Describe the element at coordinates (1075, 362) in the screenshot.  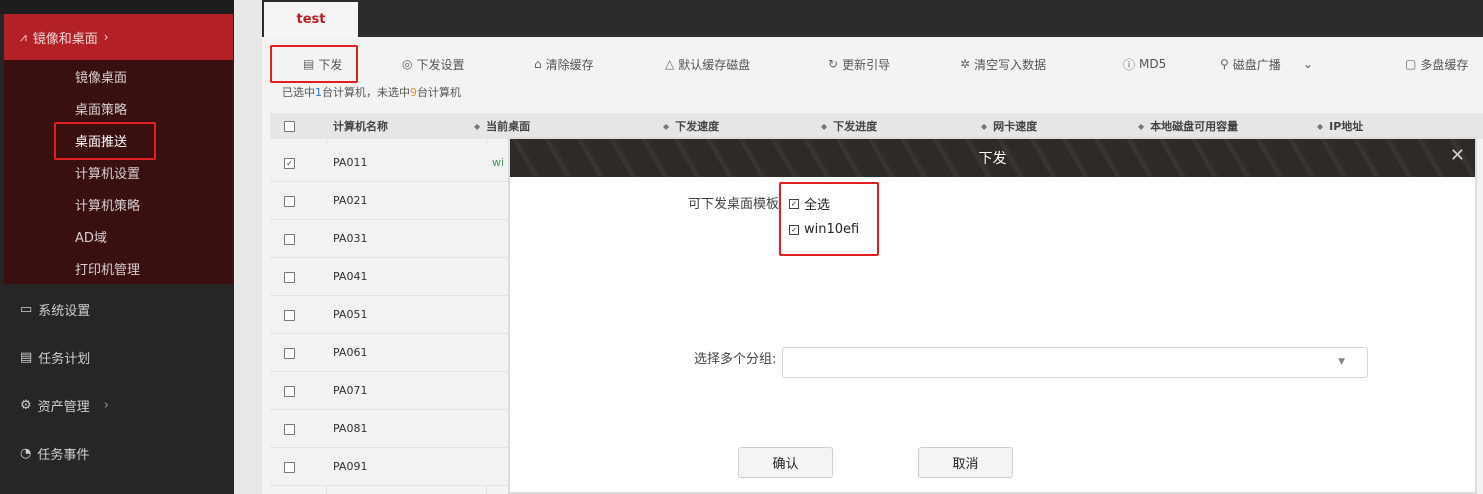
I see `group-select: ▼` at that location.